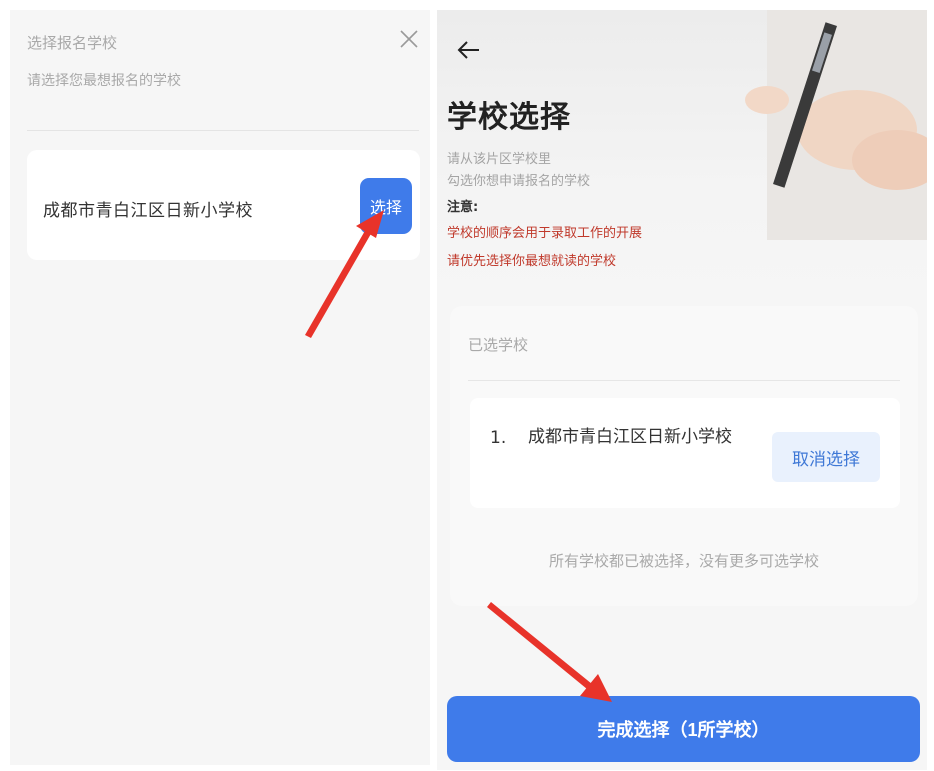 This screenshot has height=771, width=934. I want to click on no-more-schools-message: 所有学校都已被选择，没有更多可选学校, so click(683, 561).